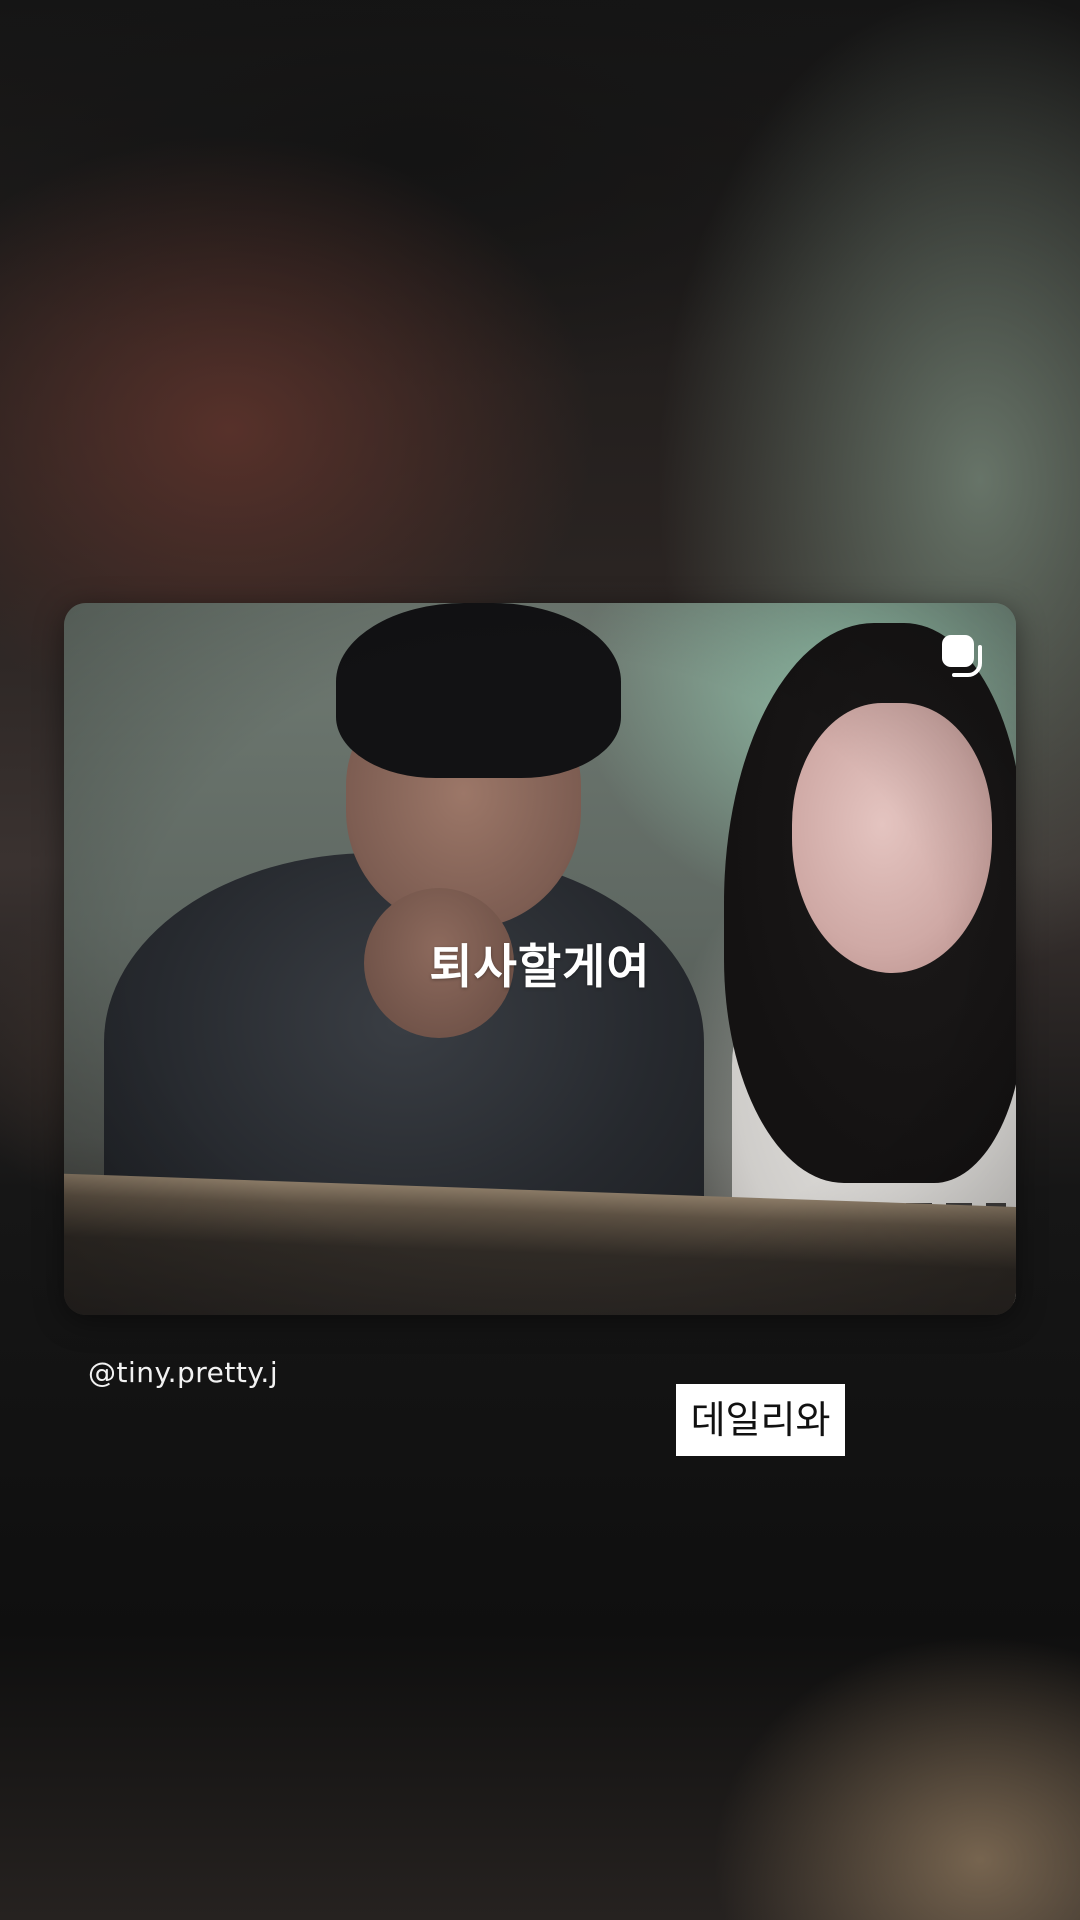 The height and width of the screenshot is (1920, 1080). What do you see at coordinates (183, 1372) in the screenshot?
I see `post-author-username: @tiny.pretty.j` at bounding box center [183, 1372].